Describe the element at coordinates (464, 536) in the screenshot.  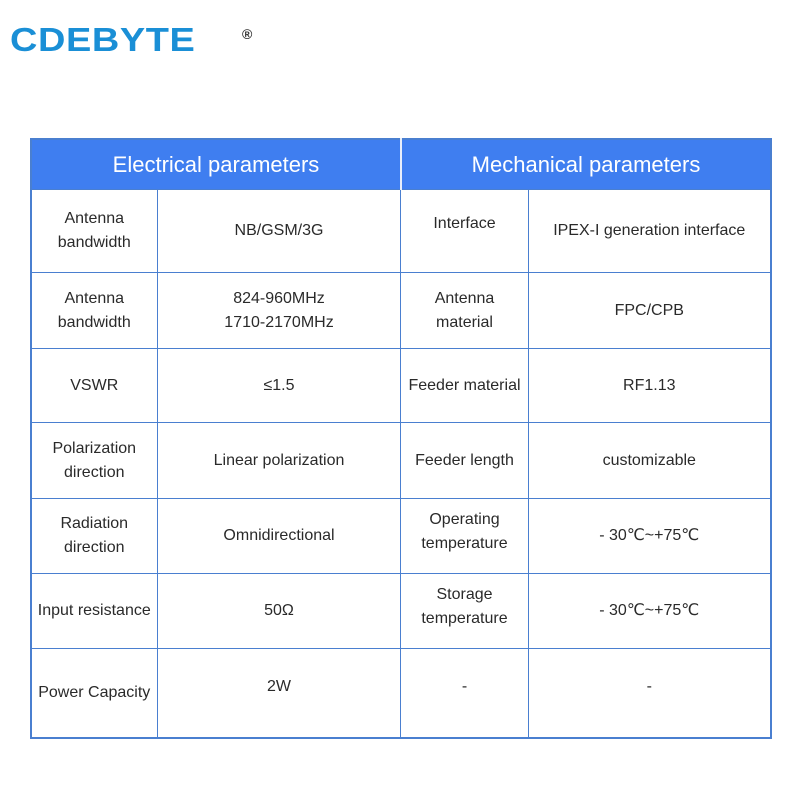
I see `mechanical-label: Operating temperature` at that location.